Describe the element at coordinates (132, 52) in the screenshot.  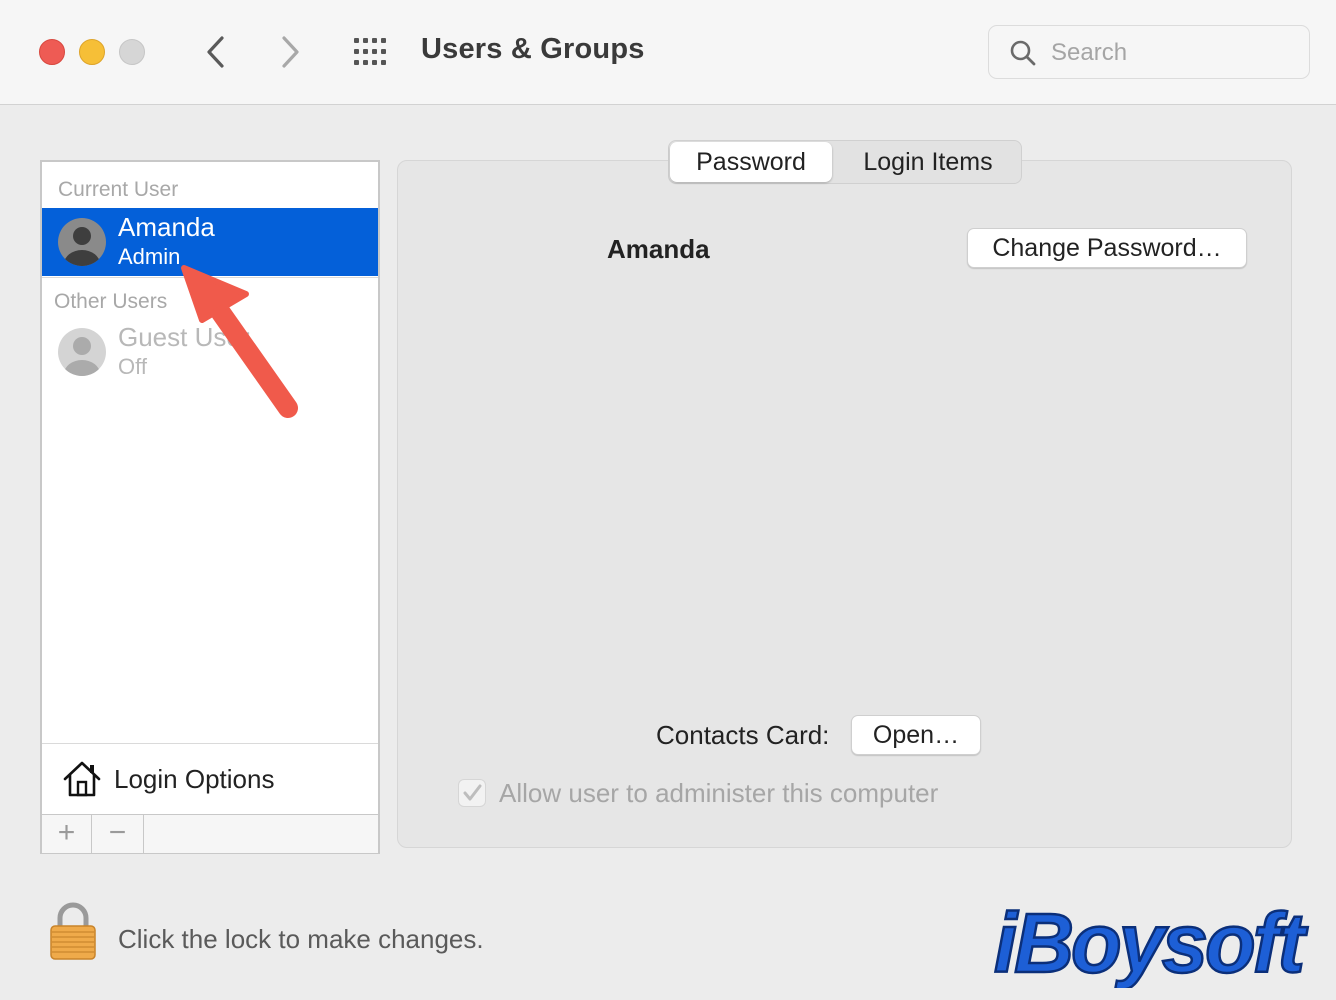
I see `zoom-button` at that location.